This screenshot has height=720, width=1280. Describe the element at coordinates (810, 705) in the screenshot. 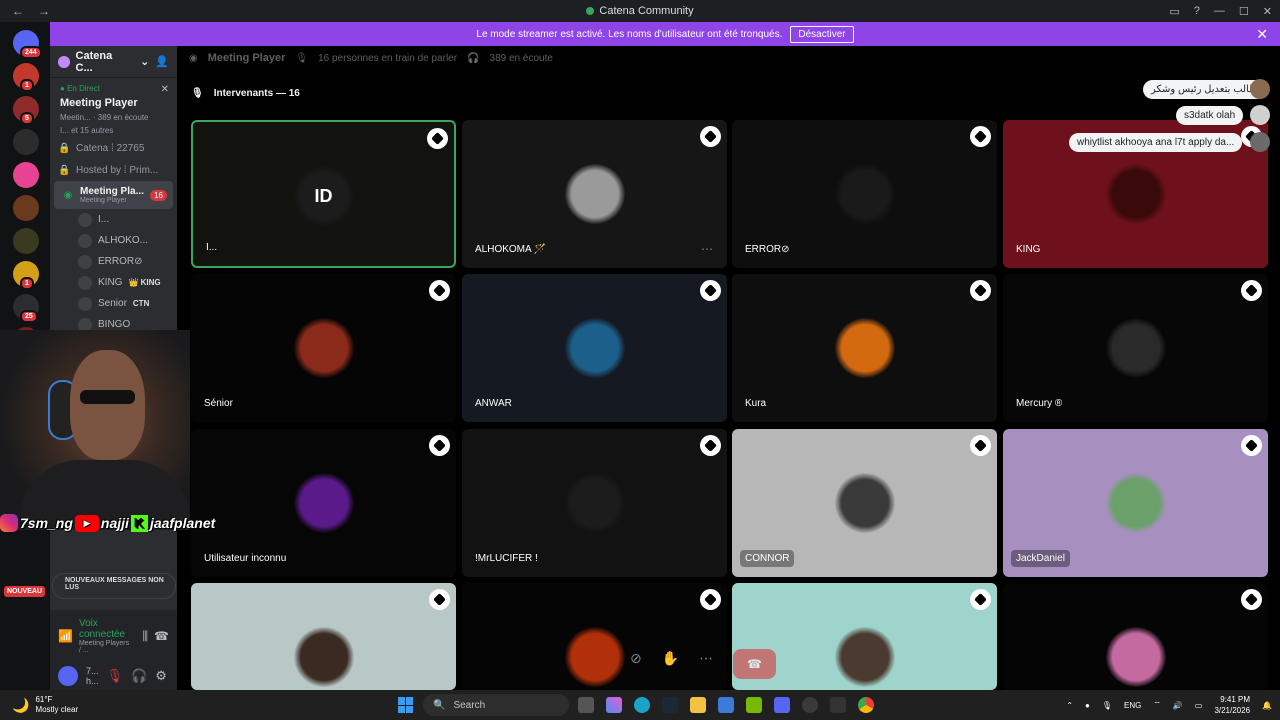

I see `spotify-icon` at that location.